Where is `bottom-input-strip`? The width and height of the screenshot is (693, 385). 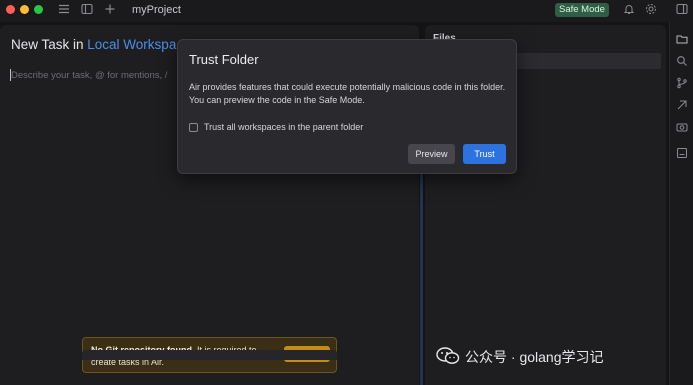 bottom-input-strip is located at coordinates (209, 355).